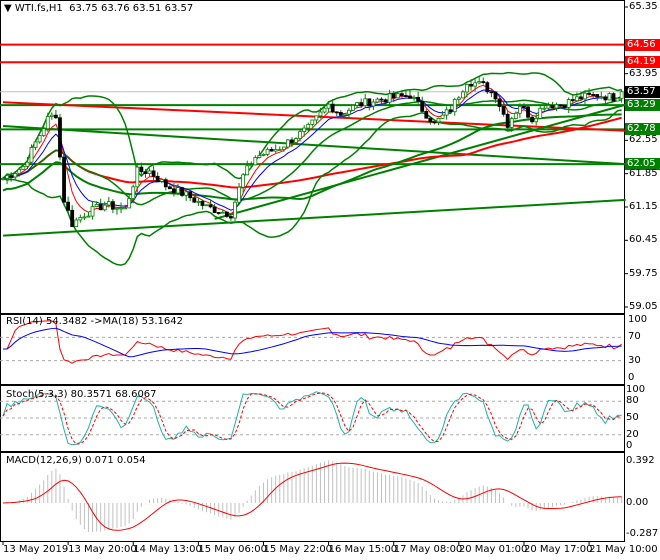 The width and height of the screenshot is (660, 560). I want to click on time-axis-label: 16 May 15:00, so click(363, 549).